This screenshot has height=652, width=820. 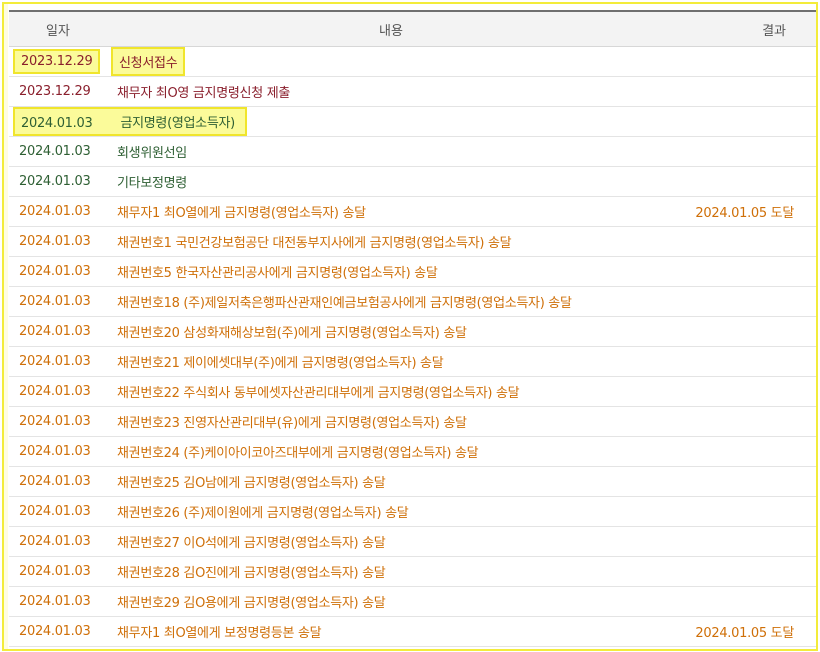 I want to click on table-row: 2023.12.29 신청서접수, so click(x=412, y=61).